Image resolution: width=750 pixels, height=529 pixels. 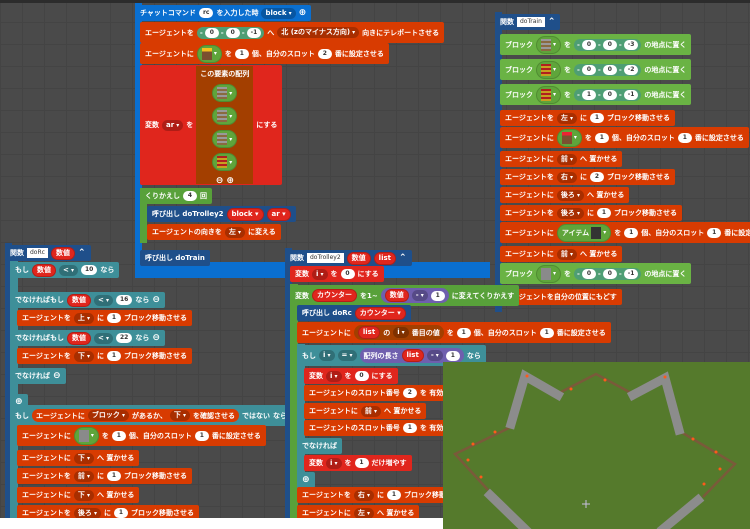 I want to click on dropdown: ブロック, so click(x=108, y=415).